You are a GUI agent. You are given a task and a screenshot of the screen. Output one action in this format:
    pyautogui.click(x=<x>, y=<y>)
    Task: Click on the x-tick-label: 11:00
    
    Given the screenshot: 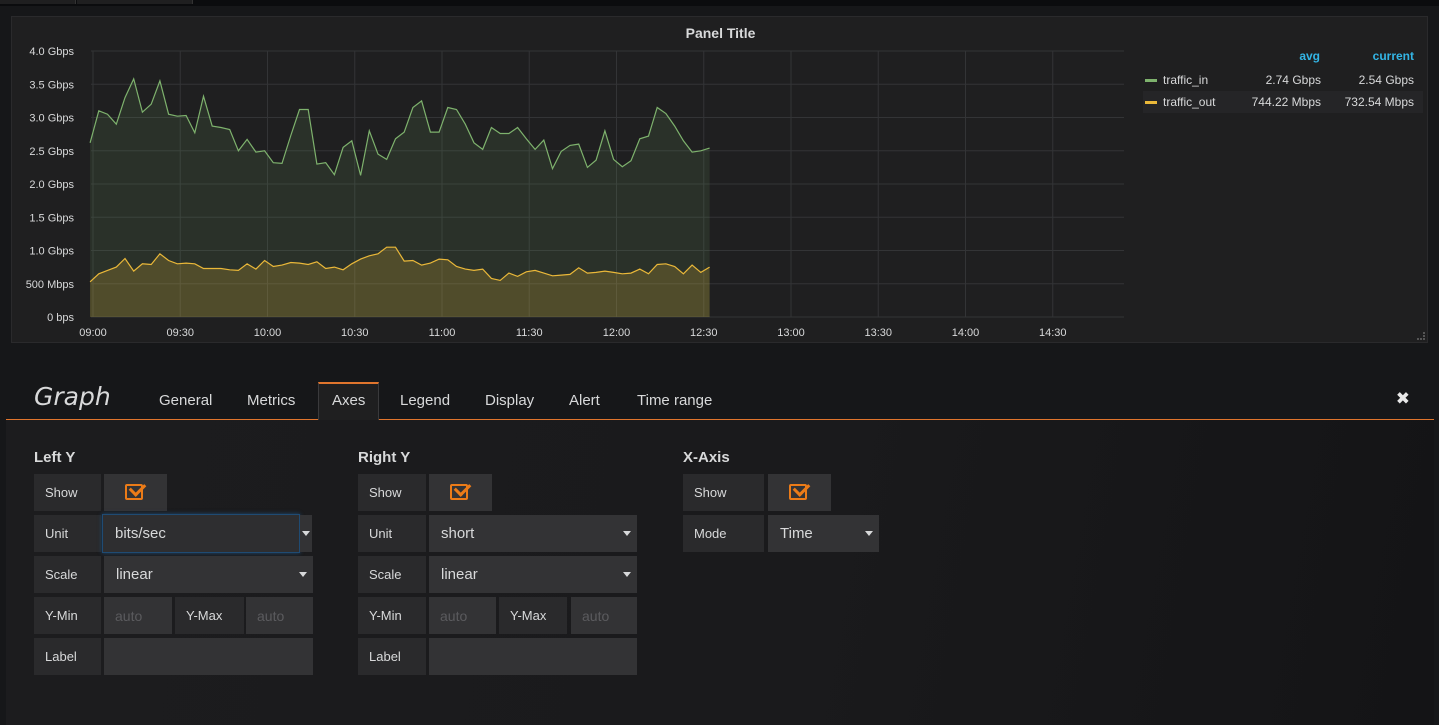 What is the action you would take?
    pyautogui.click(x=442, y=333)
    